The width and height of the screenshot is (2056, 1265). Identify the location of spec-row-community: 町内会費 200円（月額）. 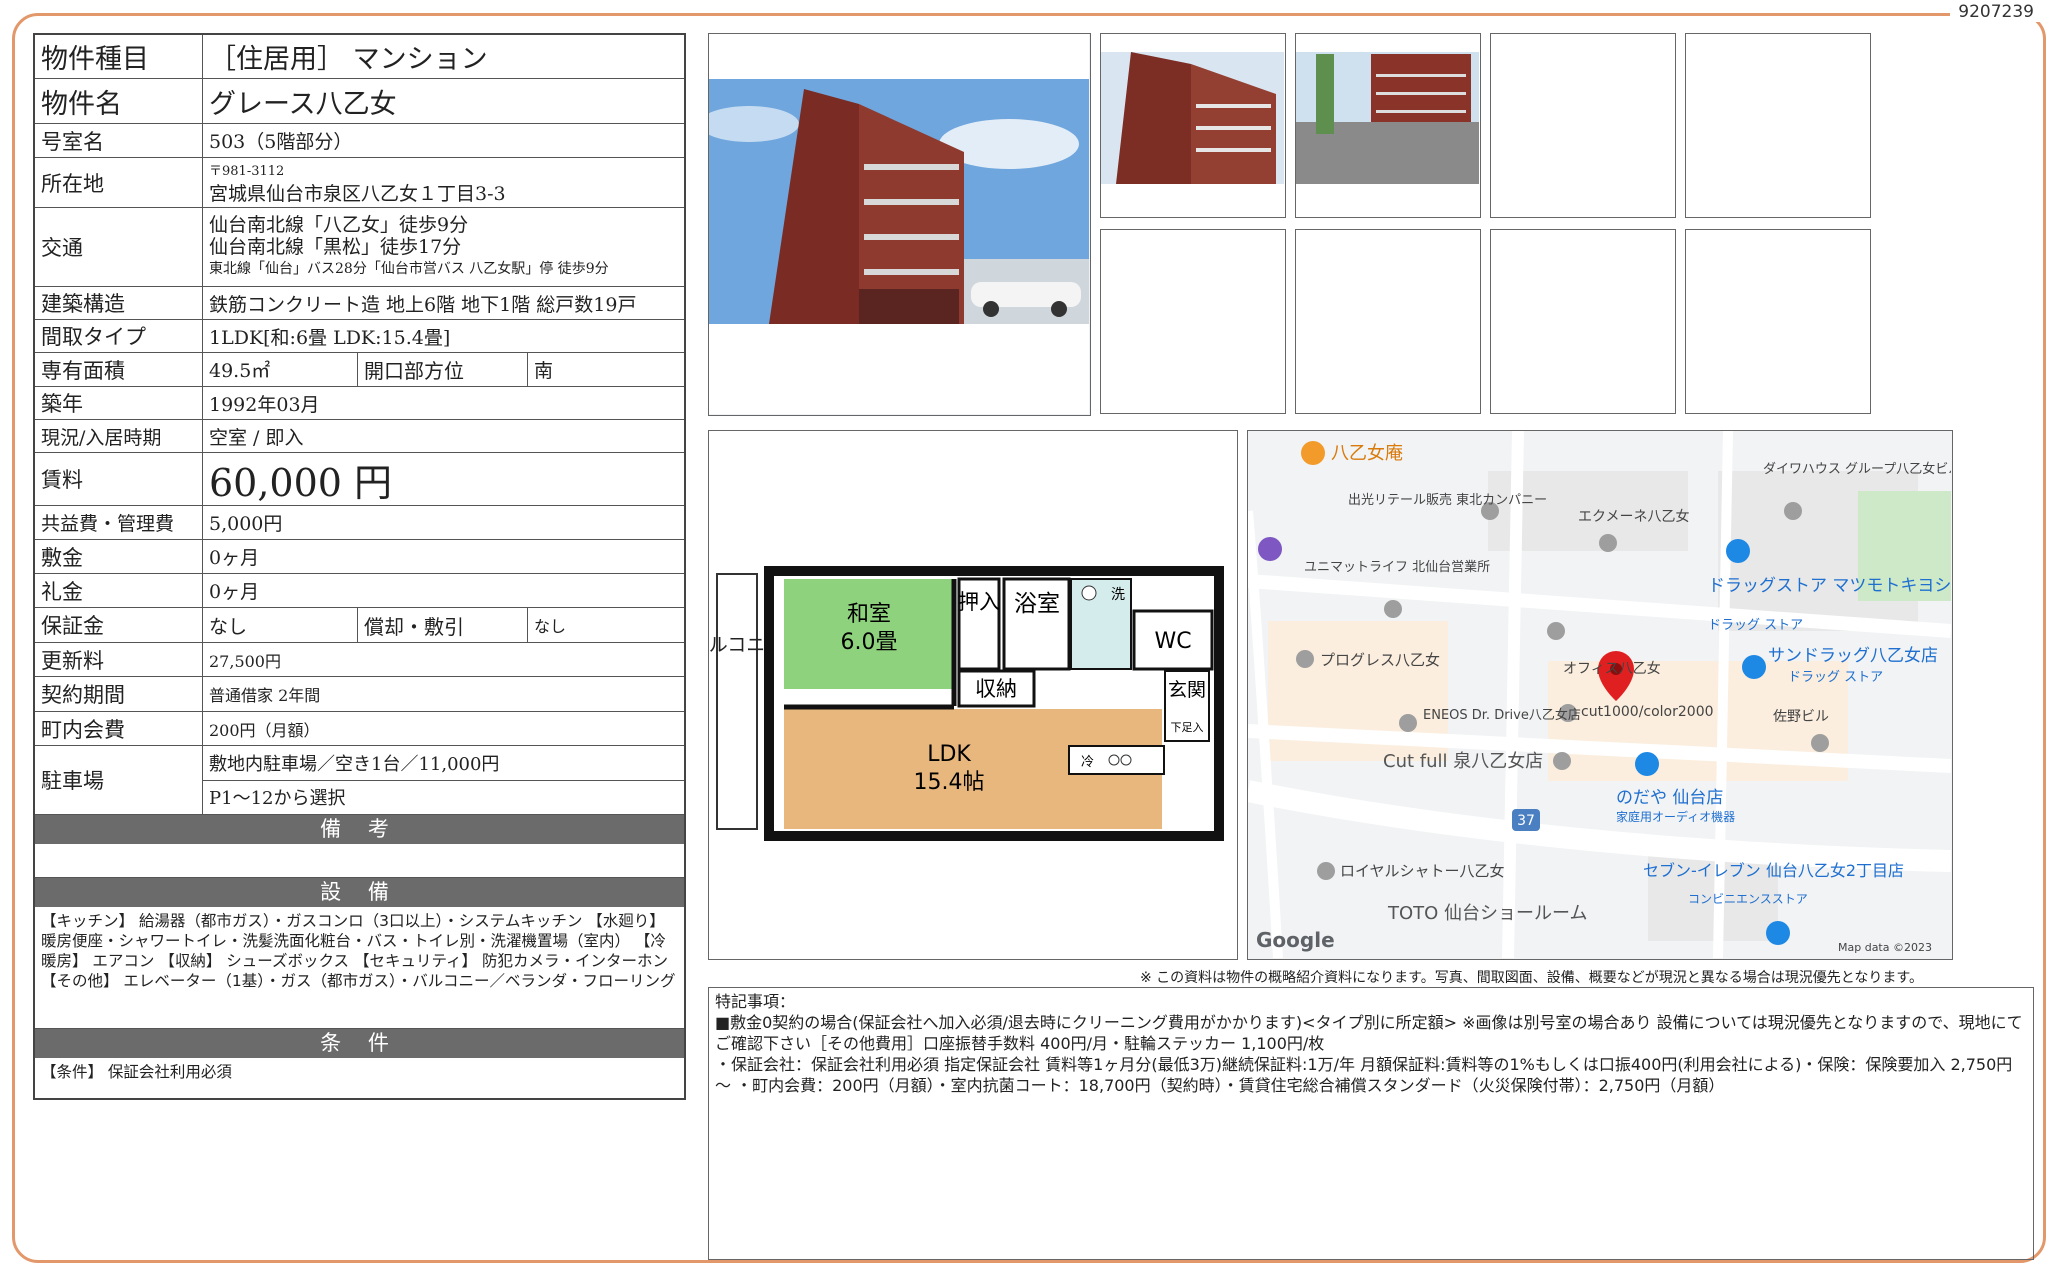
(359, 729).